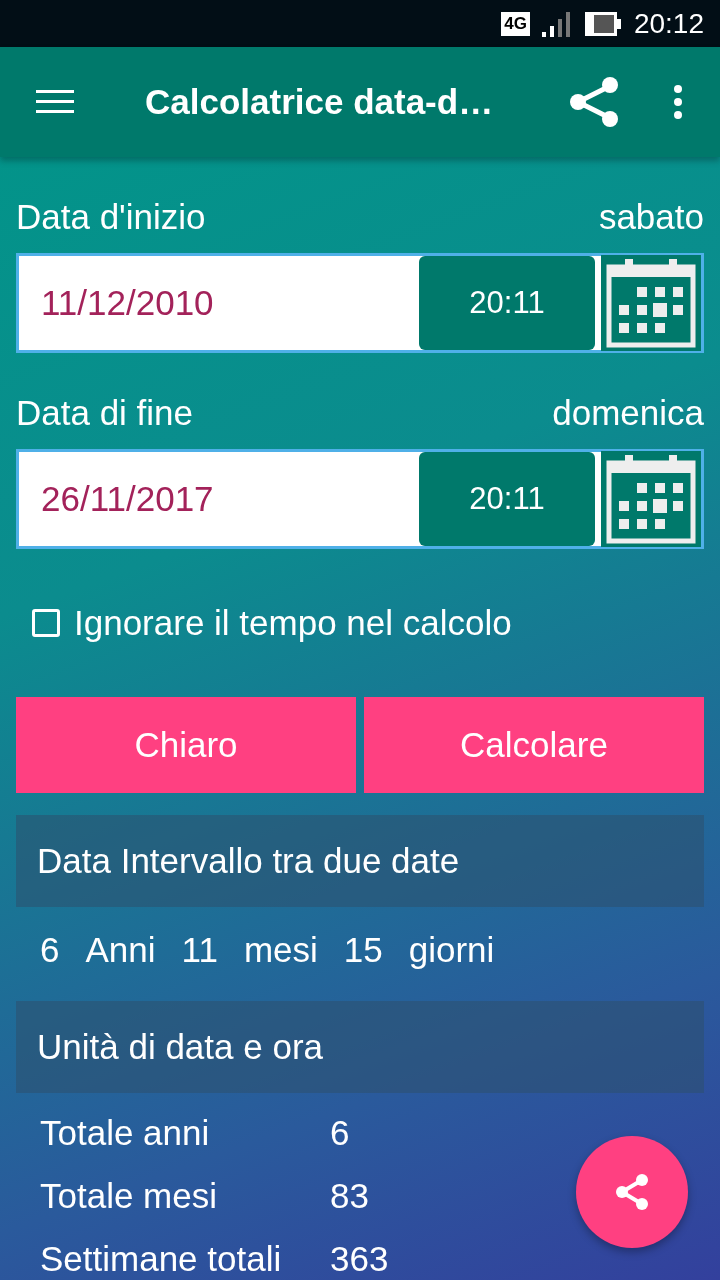 The width and height of the screenshot is (720, 1280). What do you see at coordinates (360, 303) in the screenshot?
I see `date-field: 11/12/2010 20:11` at bounding box center [360, 303].